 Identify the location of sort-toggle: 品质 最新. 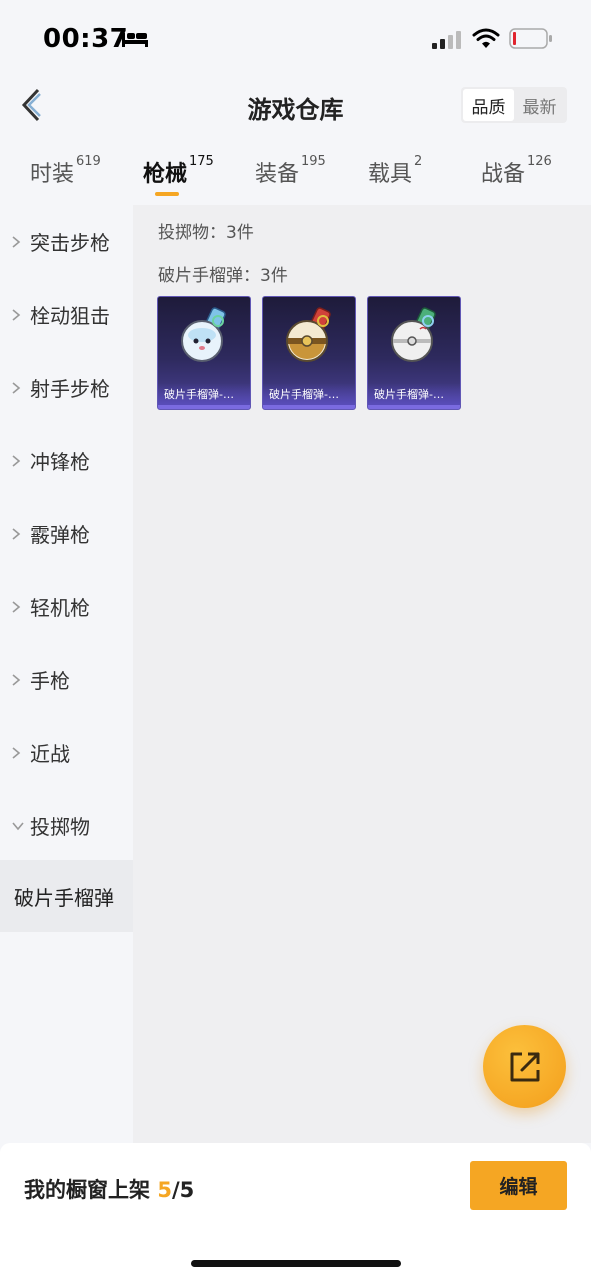
(514, 105).